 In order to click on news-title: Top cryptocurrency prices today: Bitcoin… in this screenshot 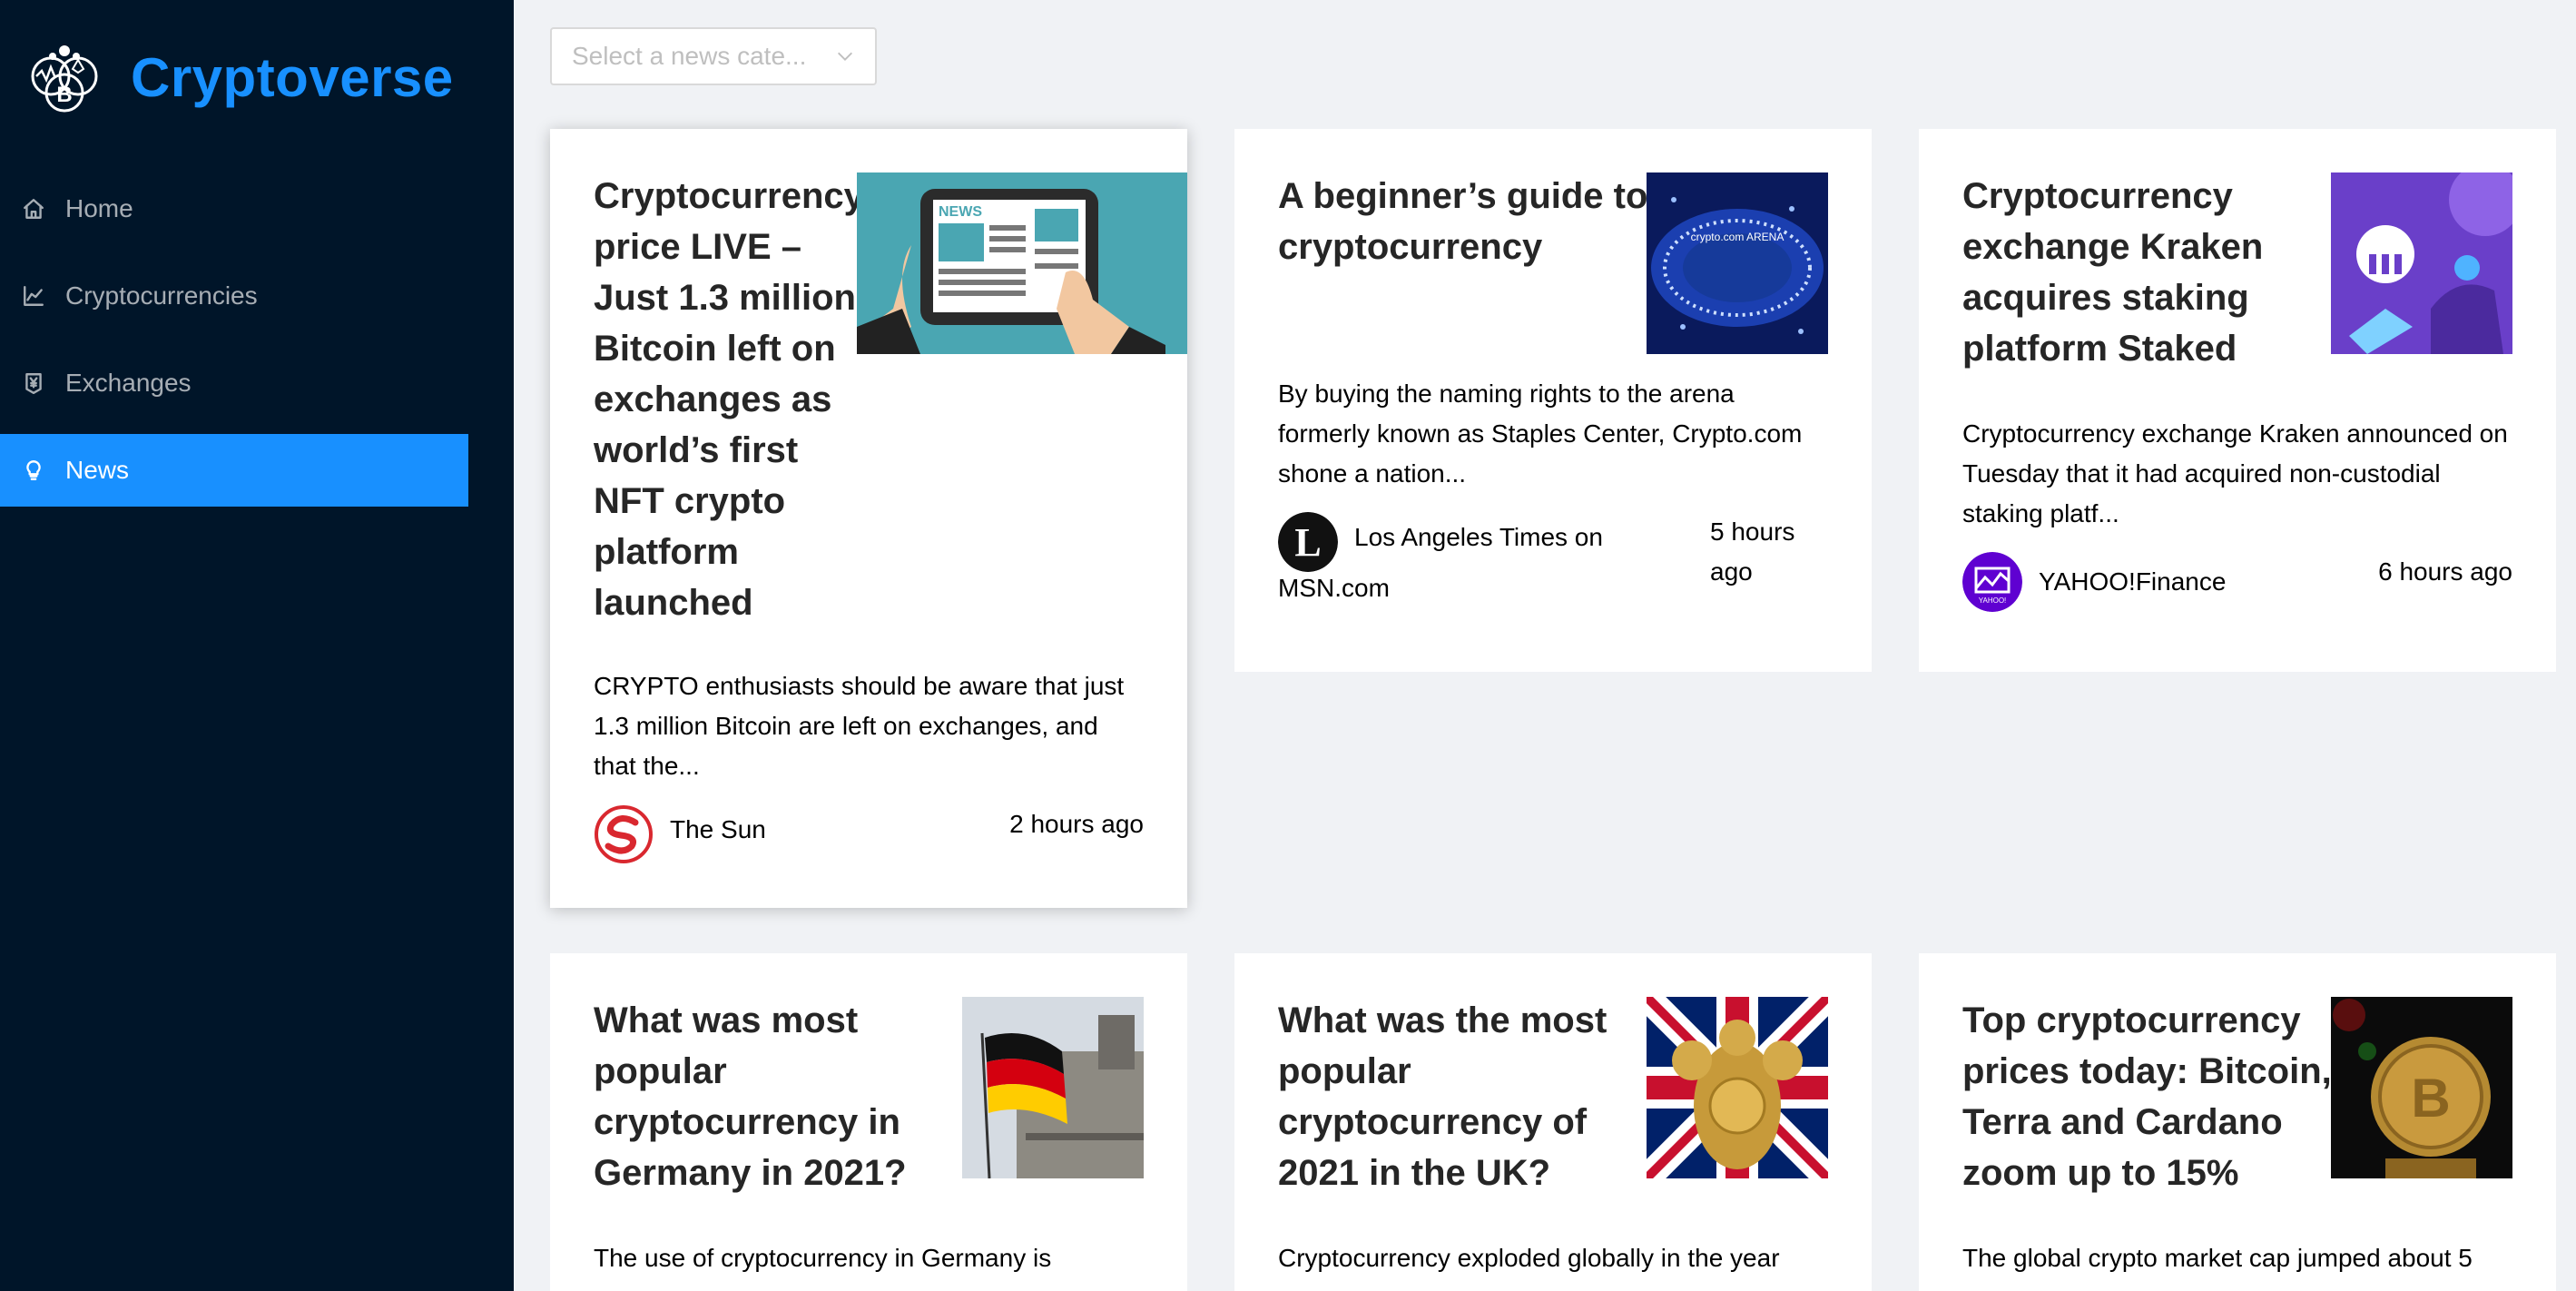, I will do `click(2147, 1096)`.